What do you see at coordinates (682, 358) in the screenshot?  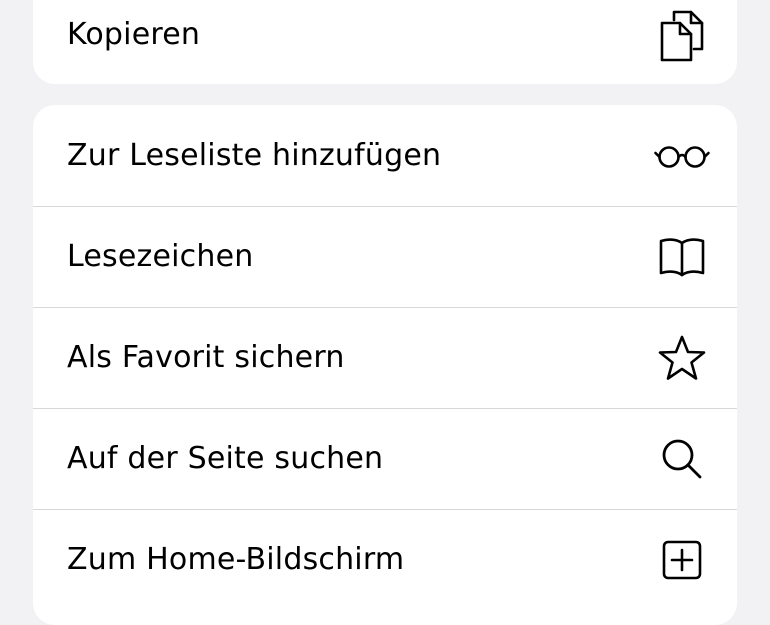 I see `star-icon` at bounding box center [682, 358].